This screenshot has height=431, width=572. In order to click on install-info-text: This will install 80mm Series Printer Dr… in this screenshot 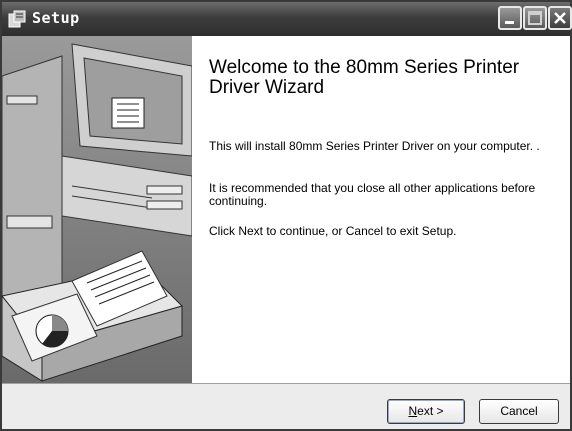, I will do `click(374, 146)`.